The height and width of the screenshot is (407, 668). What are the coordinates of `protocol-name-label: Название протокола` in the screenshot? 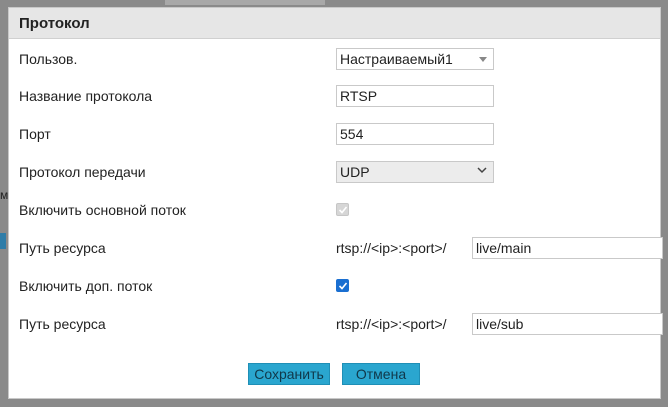 It's located at (86, 96).